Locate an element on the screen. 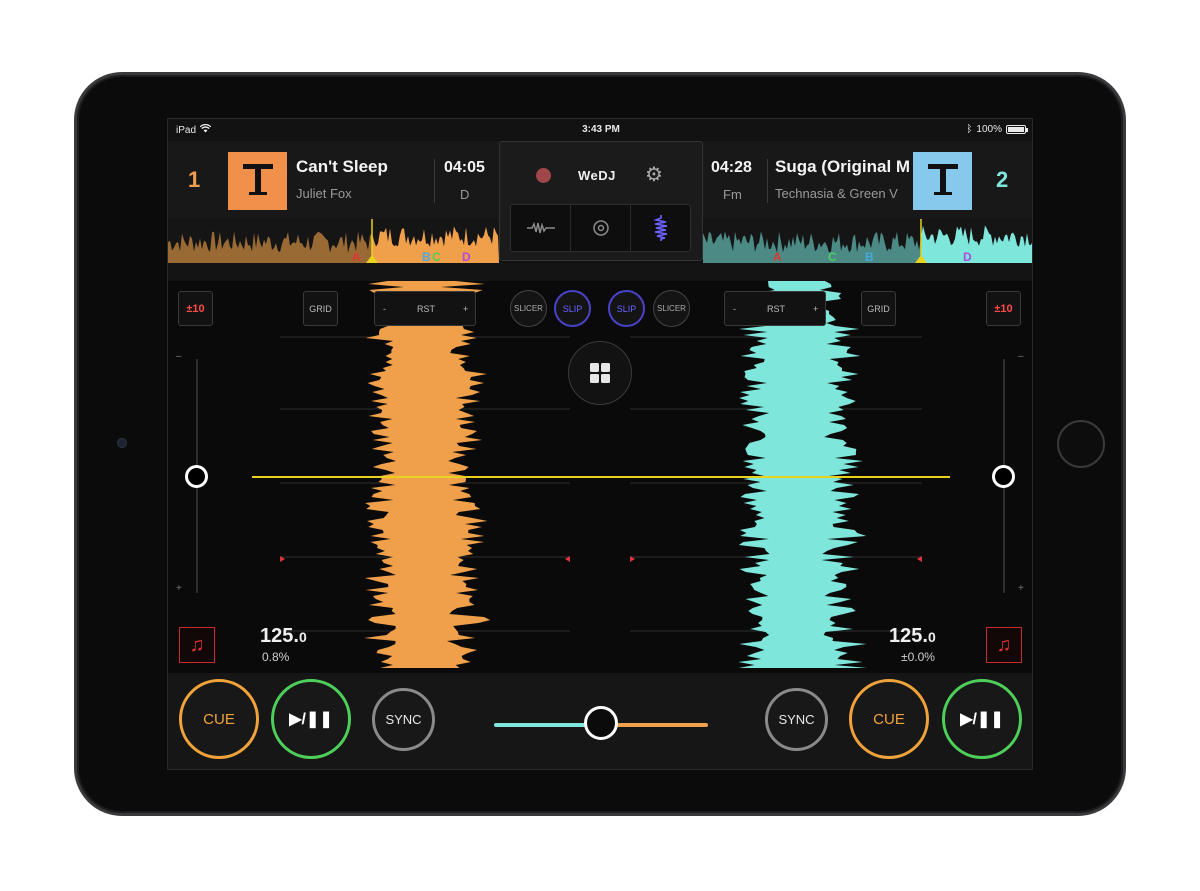  gear-icon: ⚙ is located at coordinates (654, 175).